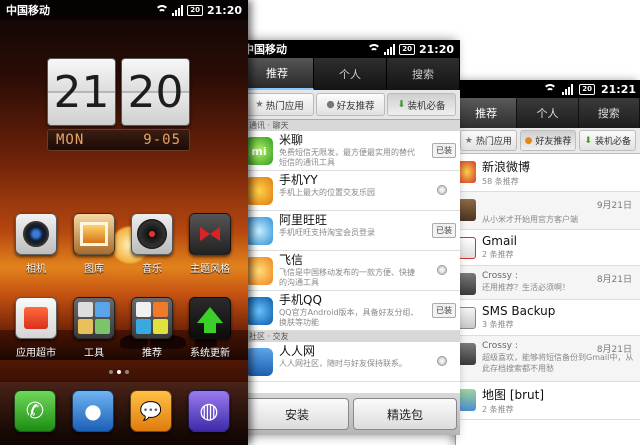 The width and height of the screenshot is (640, 445). Describe the element at coordinates (405, 414) in the screenshot. I see `featured-pack-button: 精选包` at that location.